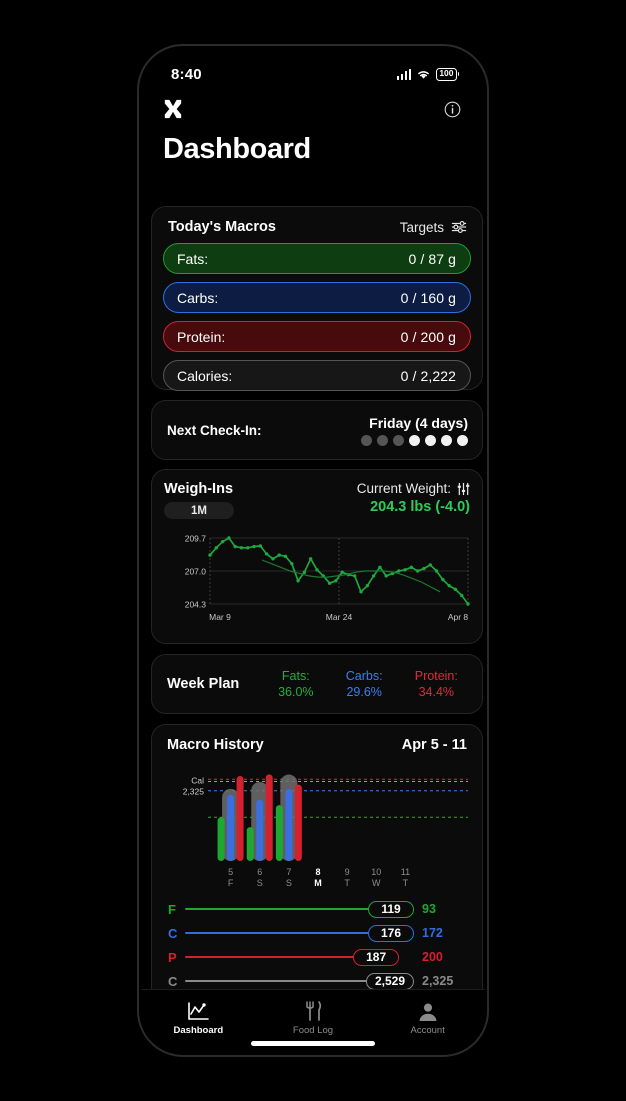 The image size is (626, 1101). I want to click on macro-history-date-range: Apr 5 - 11, so click(434, 745).